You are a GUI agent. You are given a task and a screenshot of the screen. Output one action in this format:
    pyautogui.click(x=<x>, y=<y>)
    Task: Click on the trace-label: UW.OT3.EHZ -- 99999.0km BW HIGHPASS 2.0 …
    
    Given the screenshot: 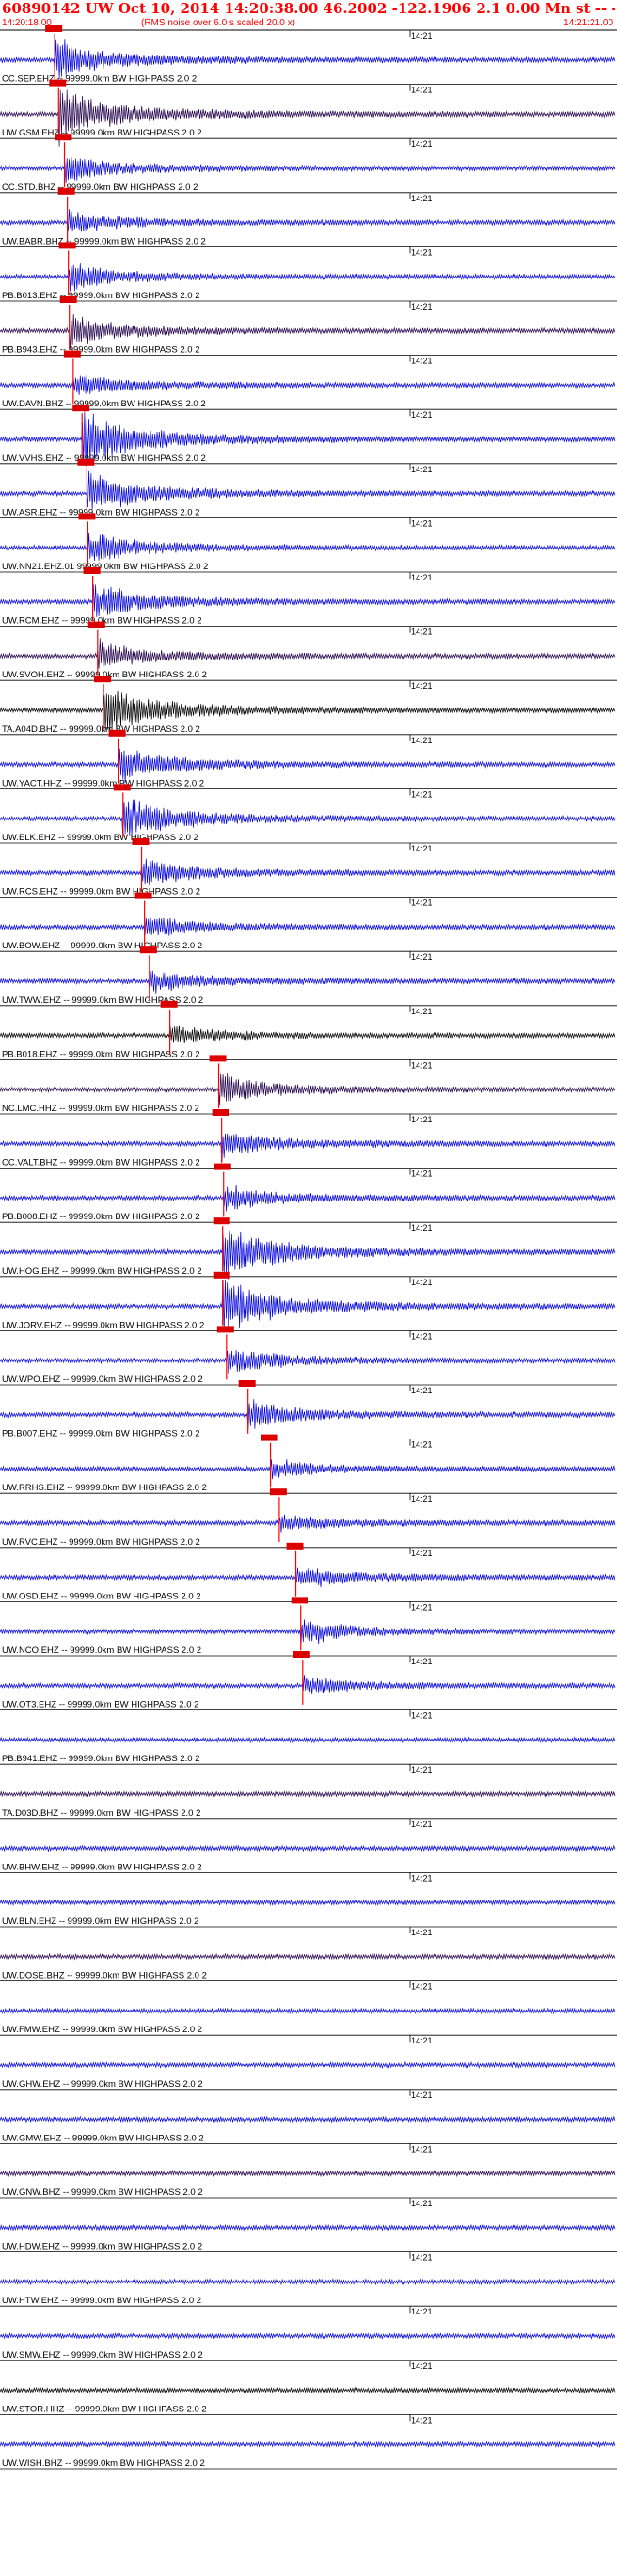 What is the action you would take?
    pyautogui.click(x=100, y=1705)
    